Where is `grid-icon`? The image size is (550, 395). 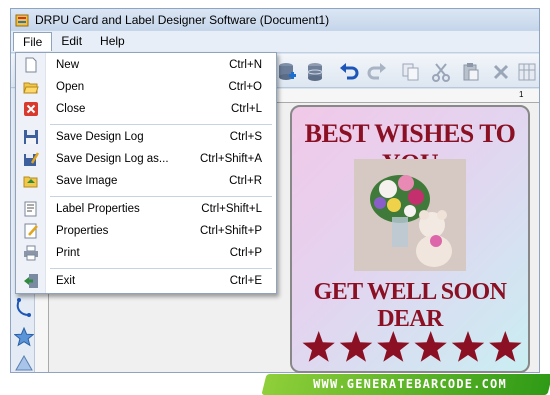
grid-icon is located at coordinates (527, 72).